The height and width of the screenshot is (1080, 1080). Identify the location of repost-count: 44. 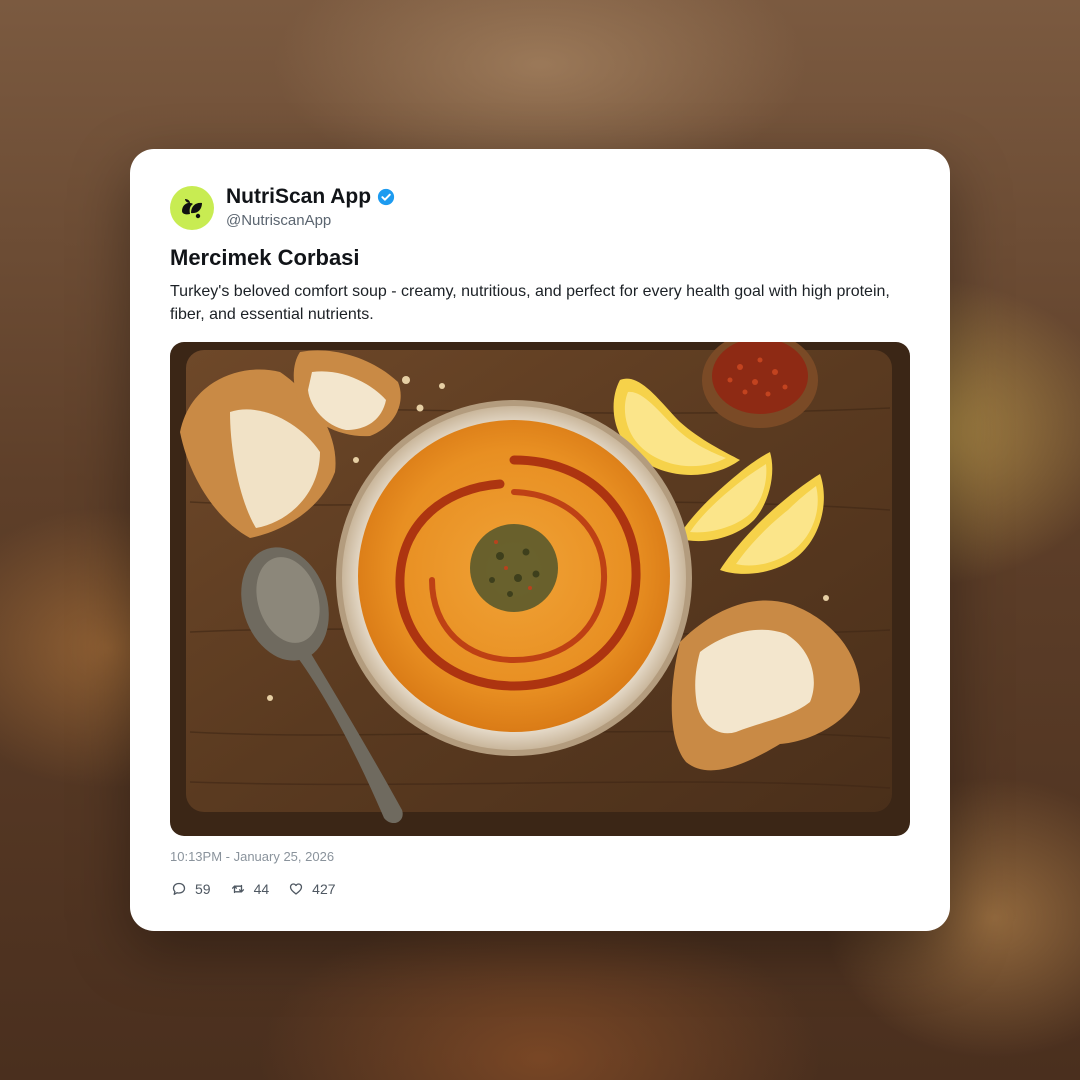
(261, 889).